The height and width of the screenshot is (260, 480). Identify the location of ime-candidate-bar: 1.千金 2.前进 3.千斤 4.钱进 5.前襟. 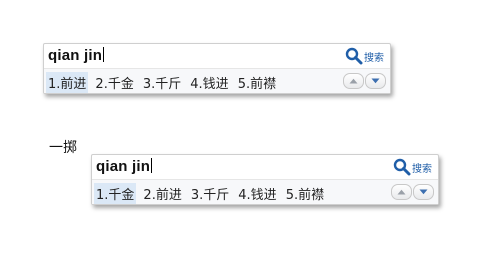
(265, 191).